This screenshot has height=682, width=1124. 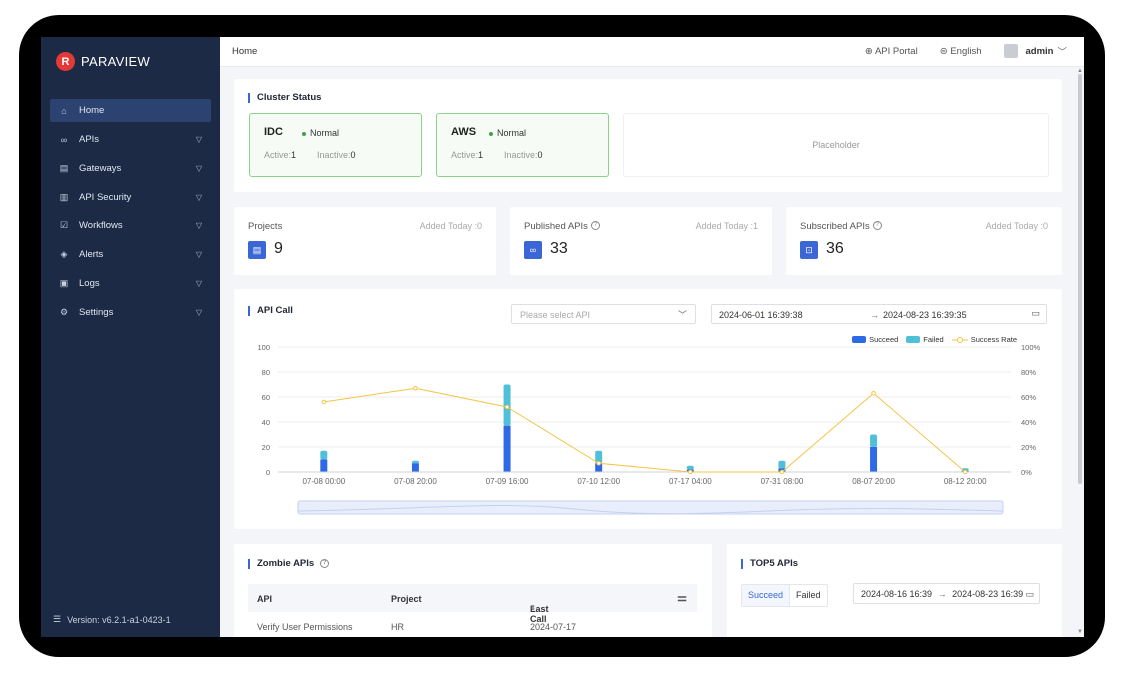 I want to click on stat-card-published-apis: Published APIs? Added Today :1 ∞ 33, so click(x=641, y=241).